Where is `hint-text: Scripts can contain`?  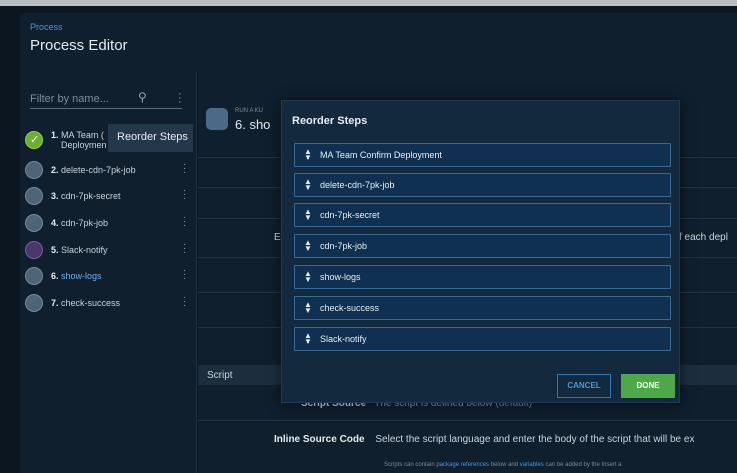 hint-text: Scripts can contain is located at coordinates (410, 465).